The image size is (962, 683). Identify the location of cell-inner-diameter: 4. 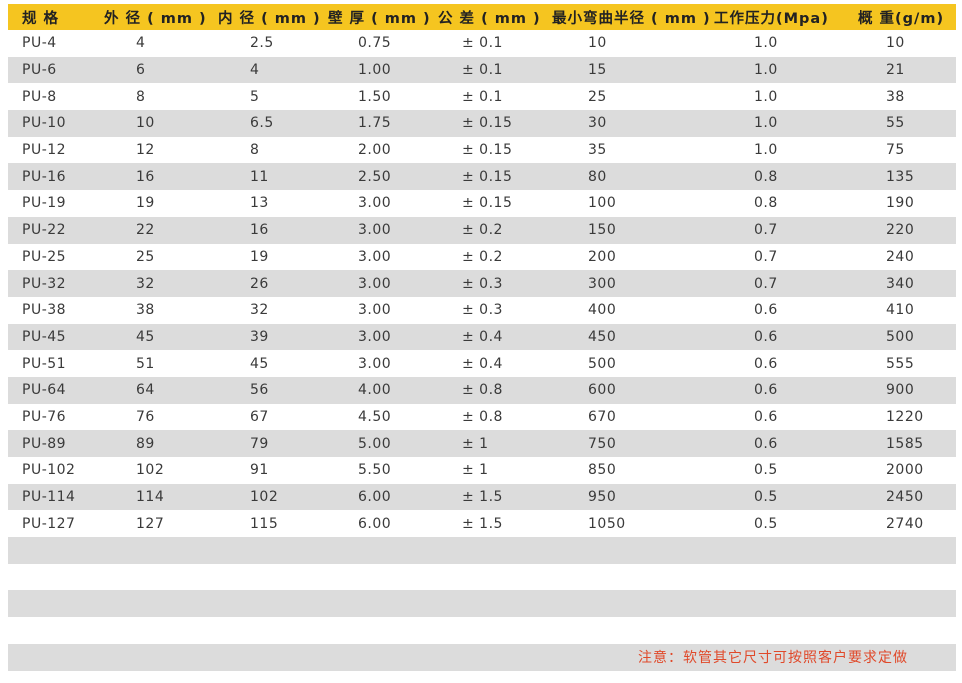
(255, 70).